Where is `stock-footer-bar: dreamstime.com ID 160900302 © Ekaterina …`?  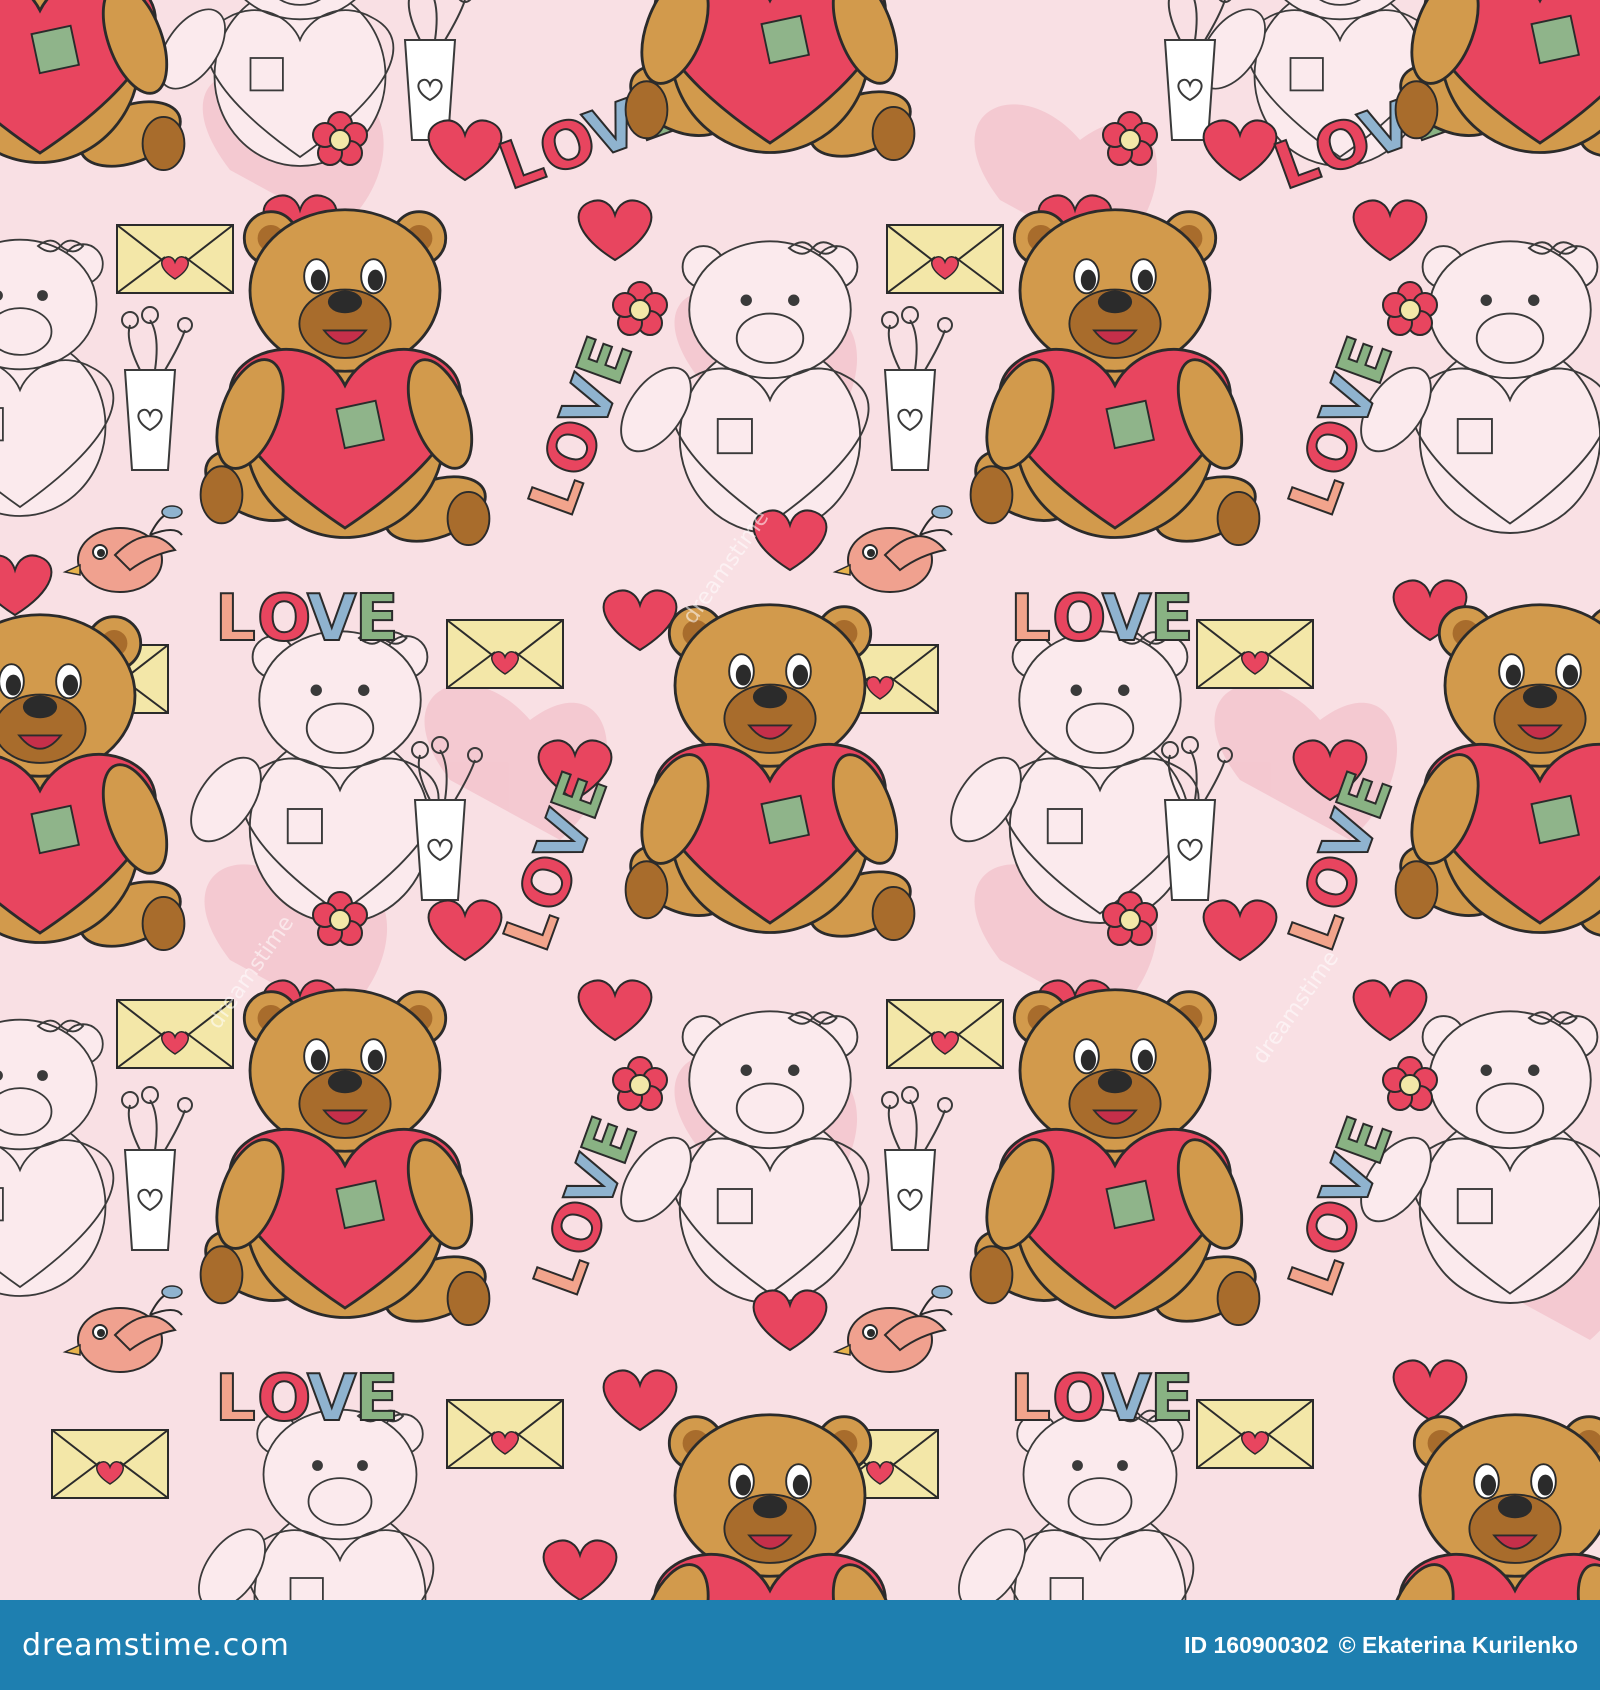
stock-footer-bar: dreamstime.com ID 160900302 © Ekaterina … is located at coordinates (800, 1645).